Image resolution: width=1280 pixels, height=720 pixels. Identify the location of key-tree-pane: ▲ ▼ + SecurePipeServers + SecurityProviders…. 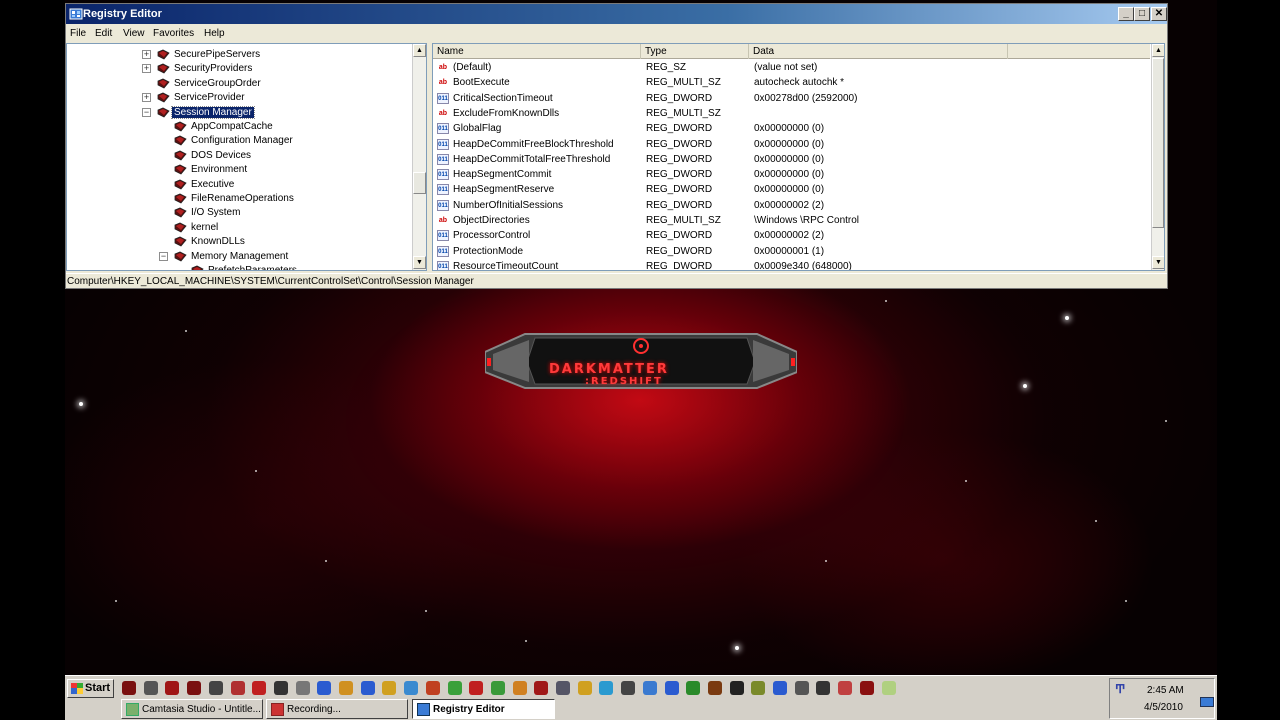
(246, 157).